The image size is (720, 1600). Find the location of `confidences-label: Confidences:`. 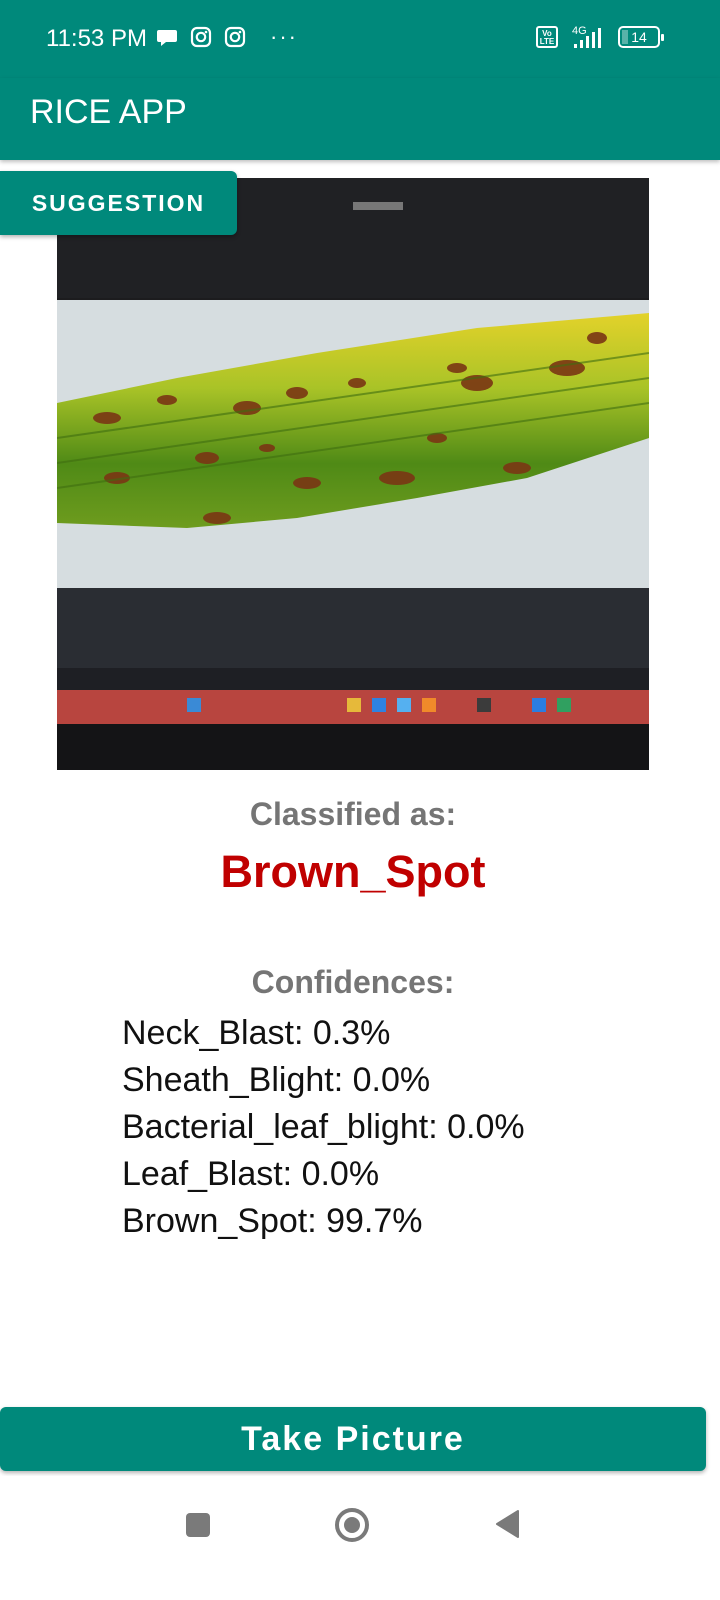

confidences-label: Confidences: is located at coordinates (353, 982).